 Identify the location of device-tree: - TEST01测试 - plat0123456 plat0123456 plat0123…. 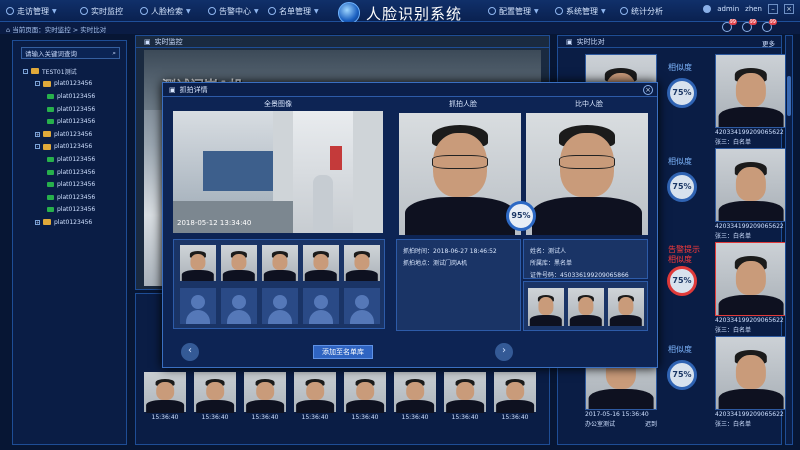
(69, 147).